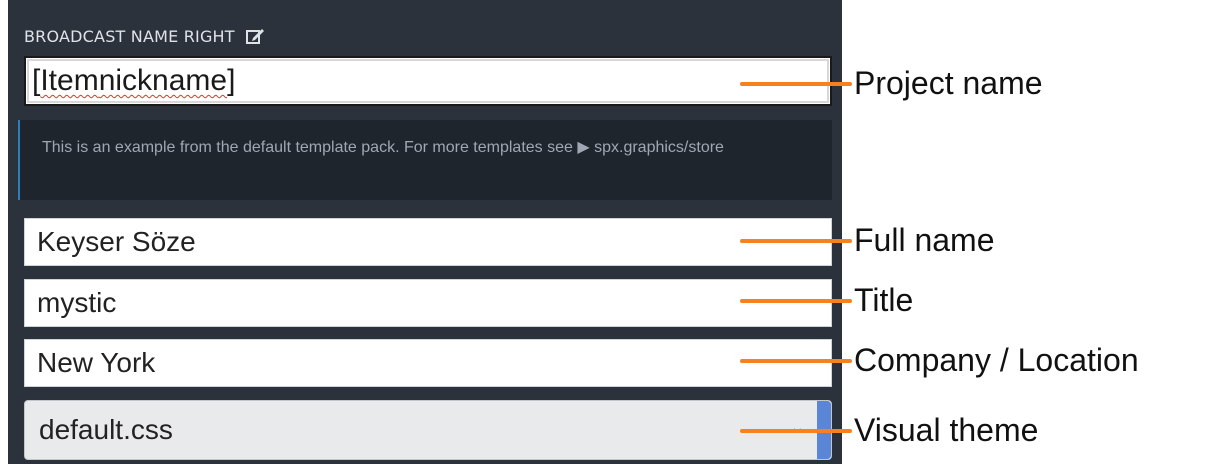 The image size is (1222, 464). Describe the element at coordinates (69, 80) in the screenshot. I see `project-name-word-item: Item` at that location.